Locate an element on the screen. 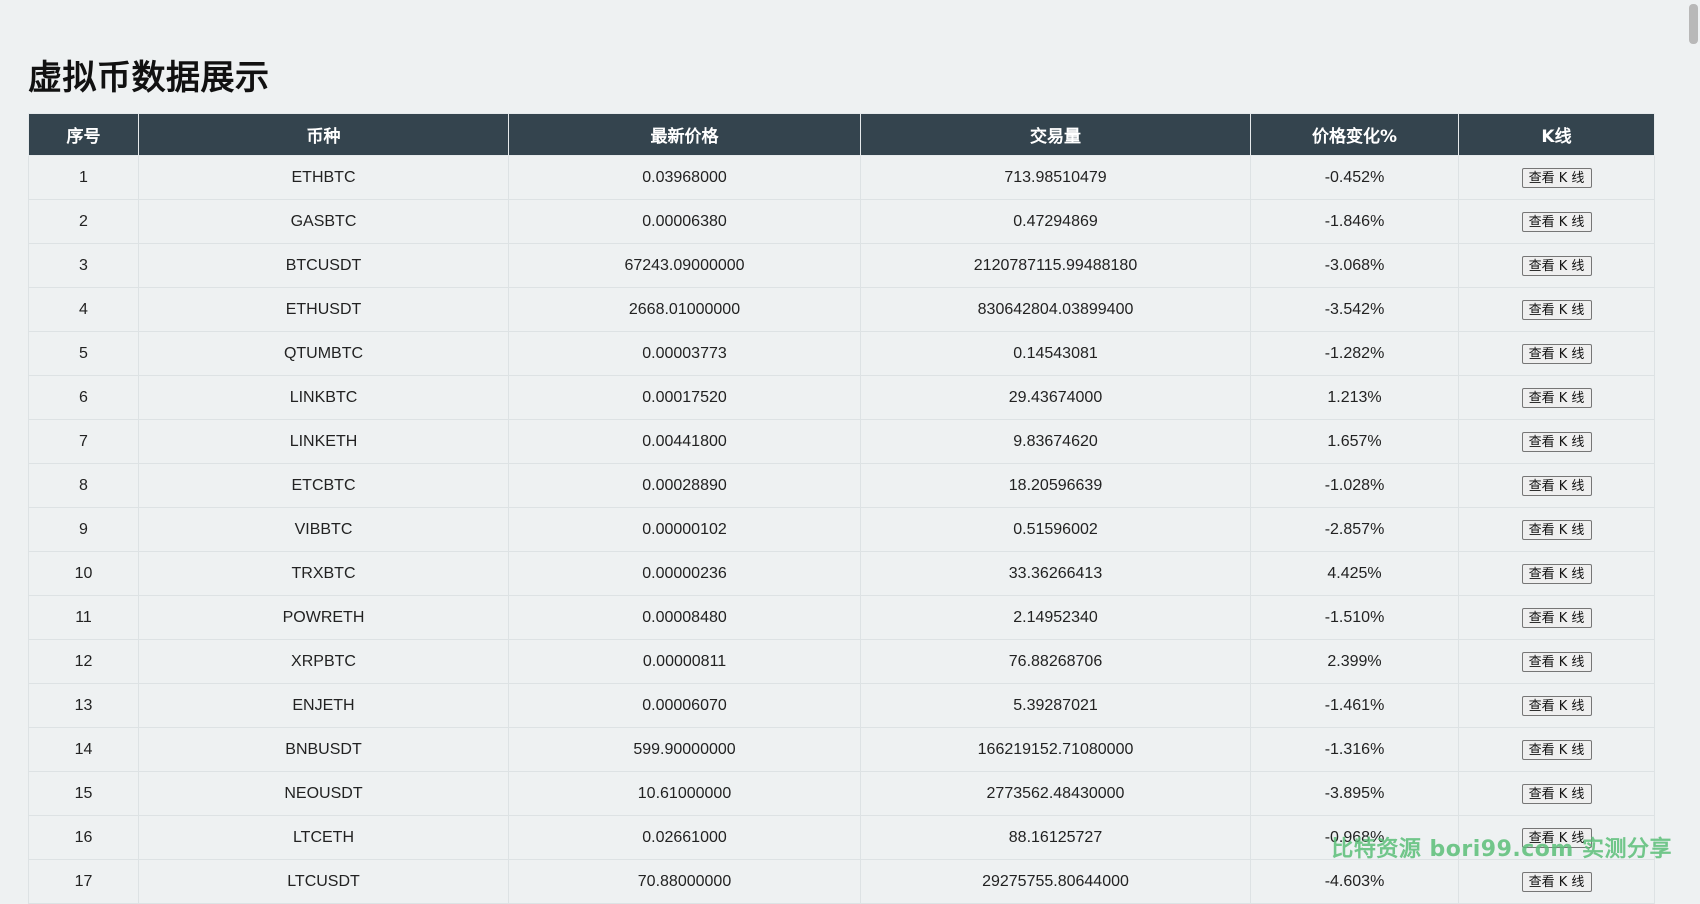 Image resolution: width=1700 pixels, height=904 pixels. cell-volume: 830642804.03899400 is located at coordinates (1055, 309).